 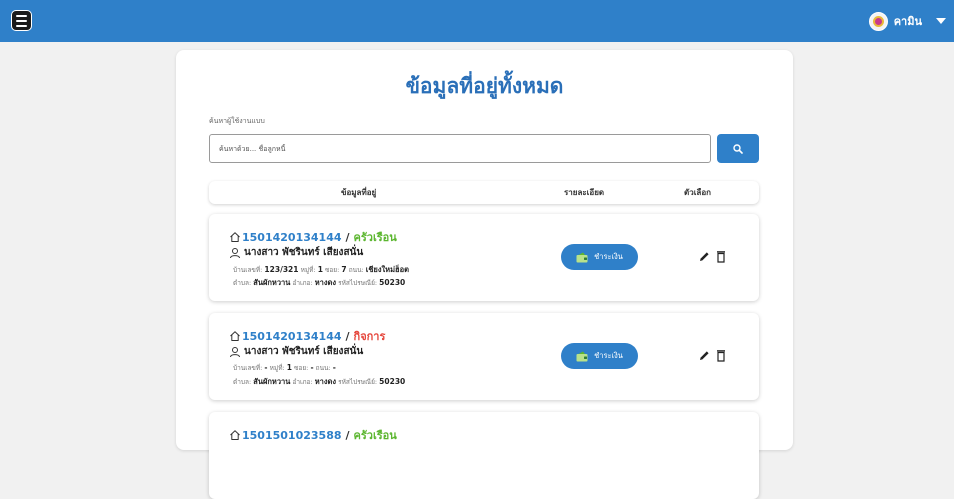 I want to click on table-header: ข้อมูลที่อยู่ รายละเอียด ตัวเลือก, so click(x=484, y=192).